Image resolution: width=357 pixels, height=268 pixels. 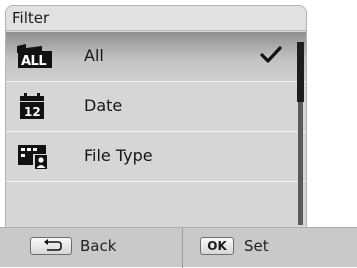 I want to click on file-type-icon, so click(x=32, y=157).